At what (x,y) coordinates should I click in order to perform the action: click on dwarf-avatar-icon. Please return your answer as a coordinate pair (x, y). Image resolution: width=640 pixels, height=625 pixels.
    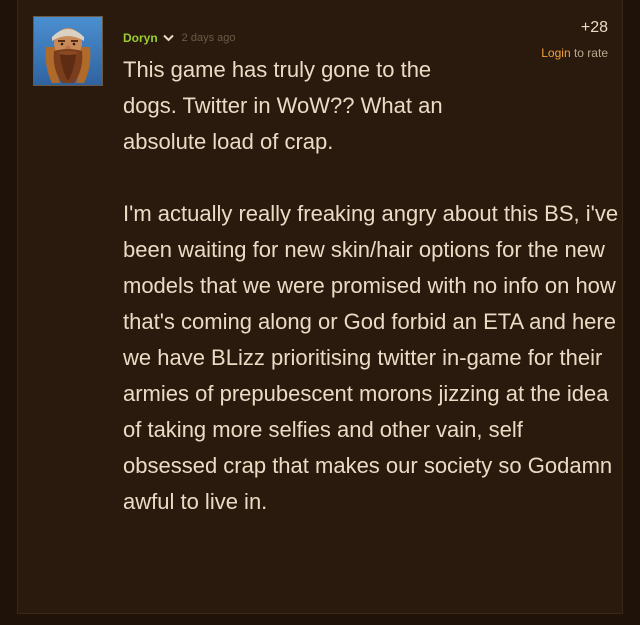
    Looking at the image, I should click on (68, 51).